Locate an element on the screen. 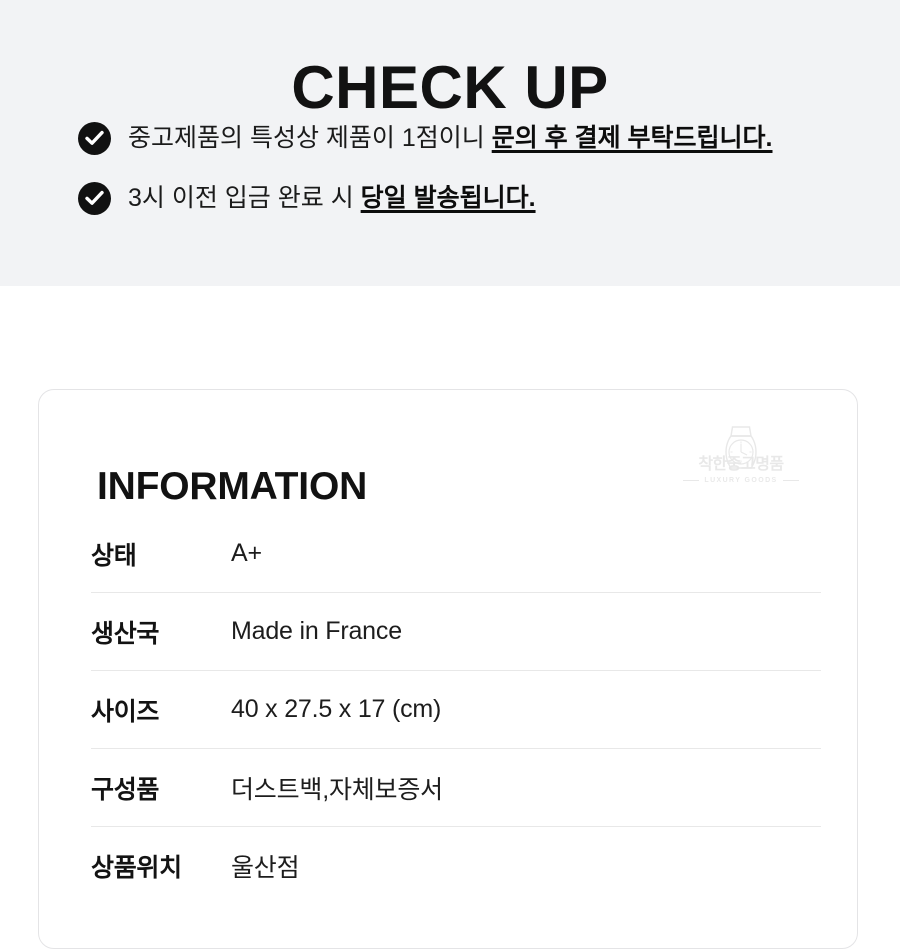 This screenshot has height=949, width=900. watermark-label: 착한중고명품 is located at coordinates (741, 464).